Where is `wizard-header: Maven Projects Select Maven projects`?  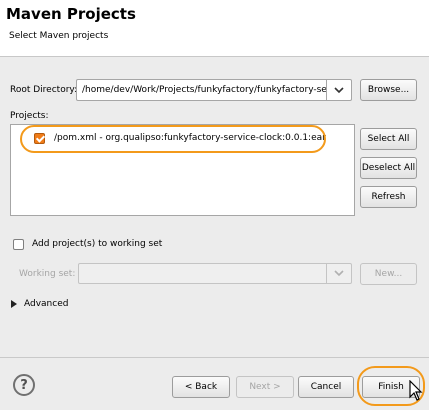 wizard-header: Maven Projects Select Maven projects is located at coordinates (214, 28).